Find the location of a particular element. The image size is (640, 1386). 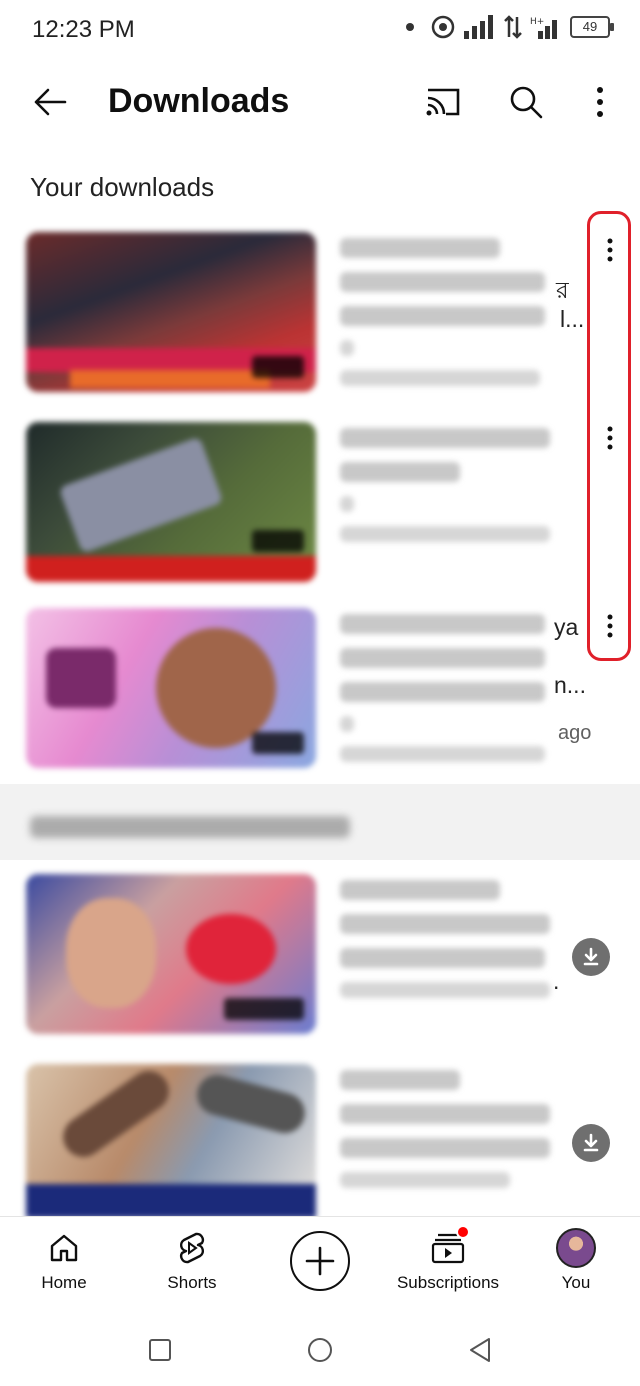

highlight-box is located at coordinates (609, 436).